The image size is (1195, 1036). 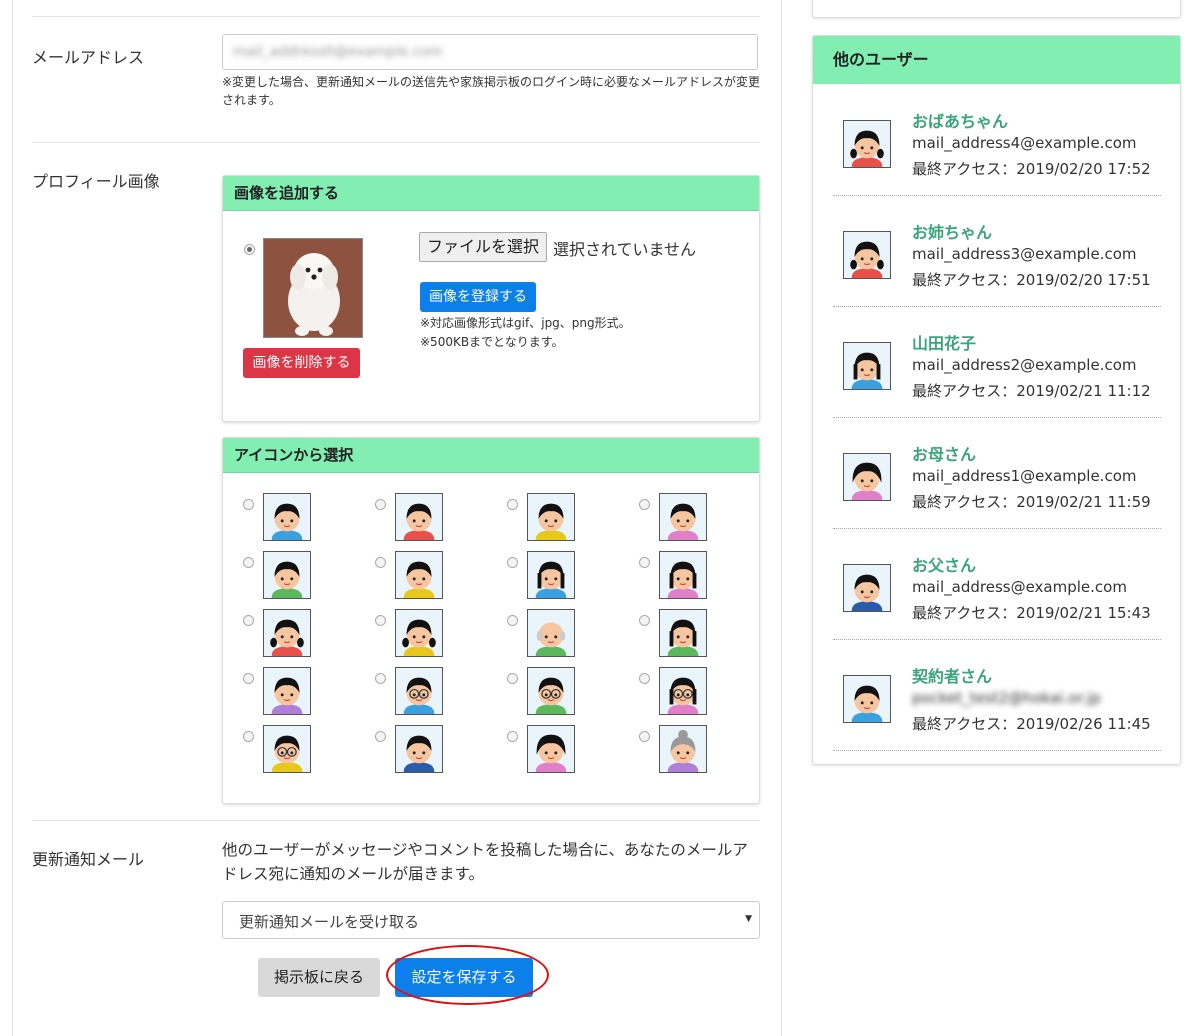 What do you see at coordinates (1006, 698) in the screenshot?
I see `user-email: pocket_test2@hokai.or.jp` at bounding box center [1006, 698].